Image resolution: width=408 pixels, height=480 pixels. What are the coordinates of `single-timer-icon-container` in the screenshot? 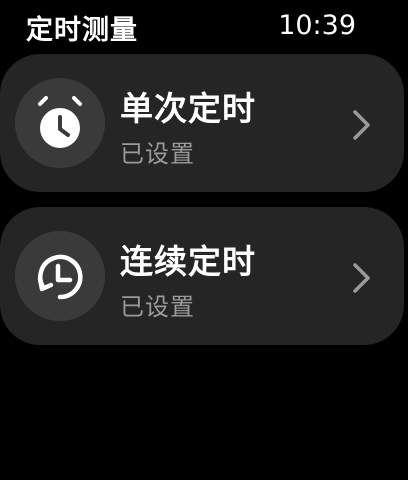 It's located at (60, 123).